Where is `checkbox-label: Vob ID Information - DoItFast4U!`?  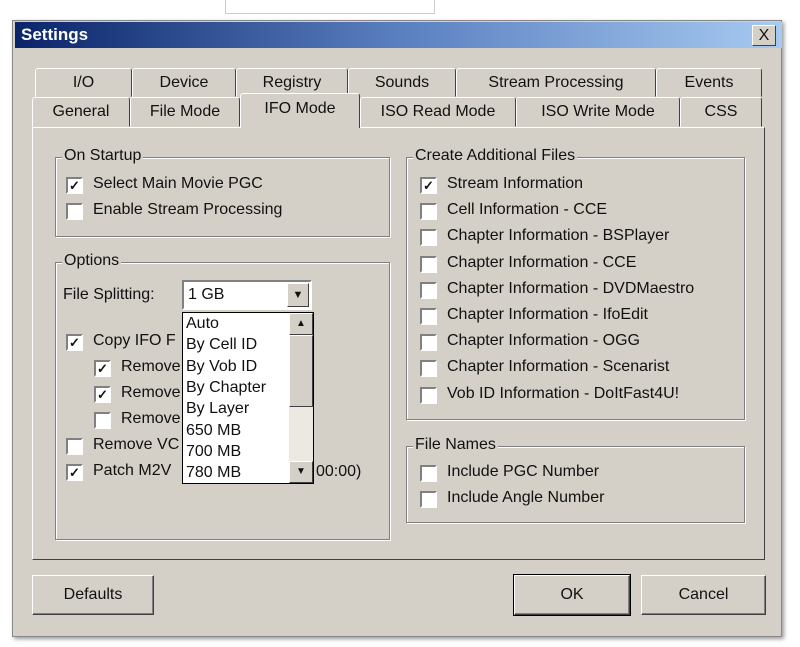 checkbox-label: Vob ID Information - DoItFast4U! is located at coordinates (563, 393).